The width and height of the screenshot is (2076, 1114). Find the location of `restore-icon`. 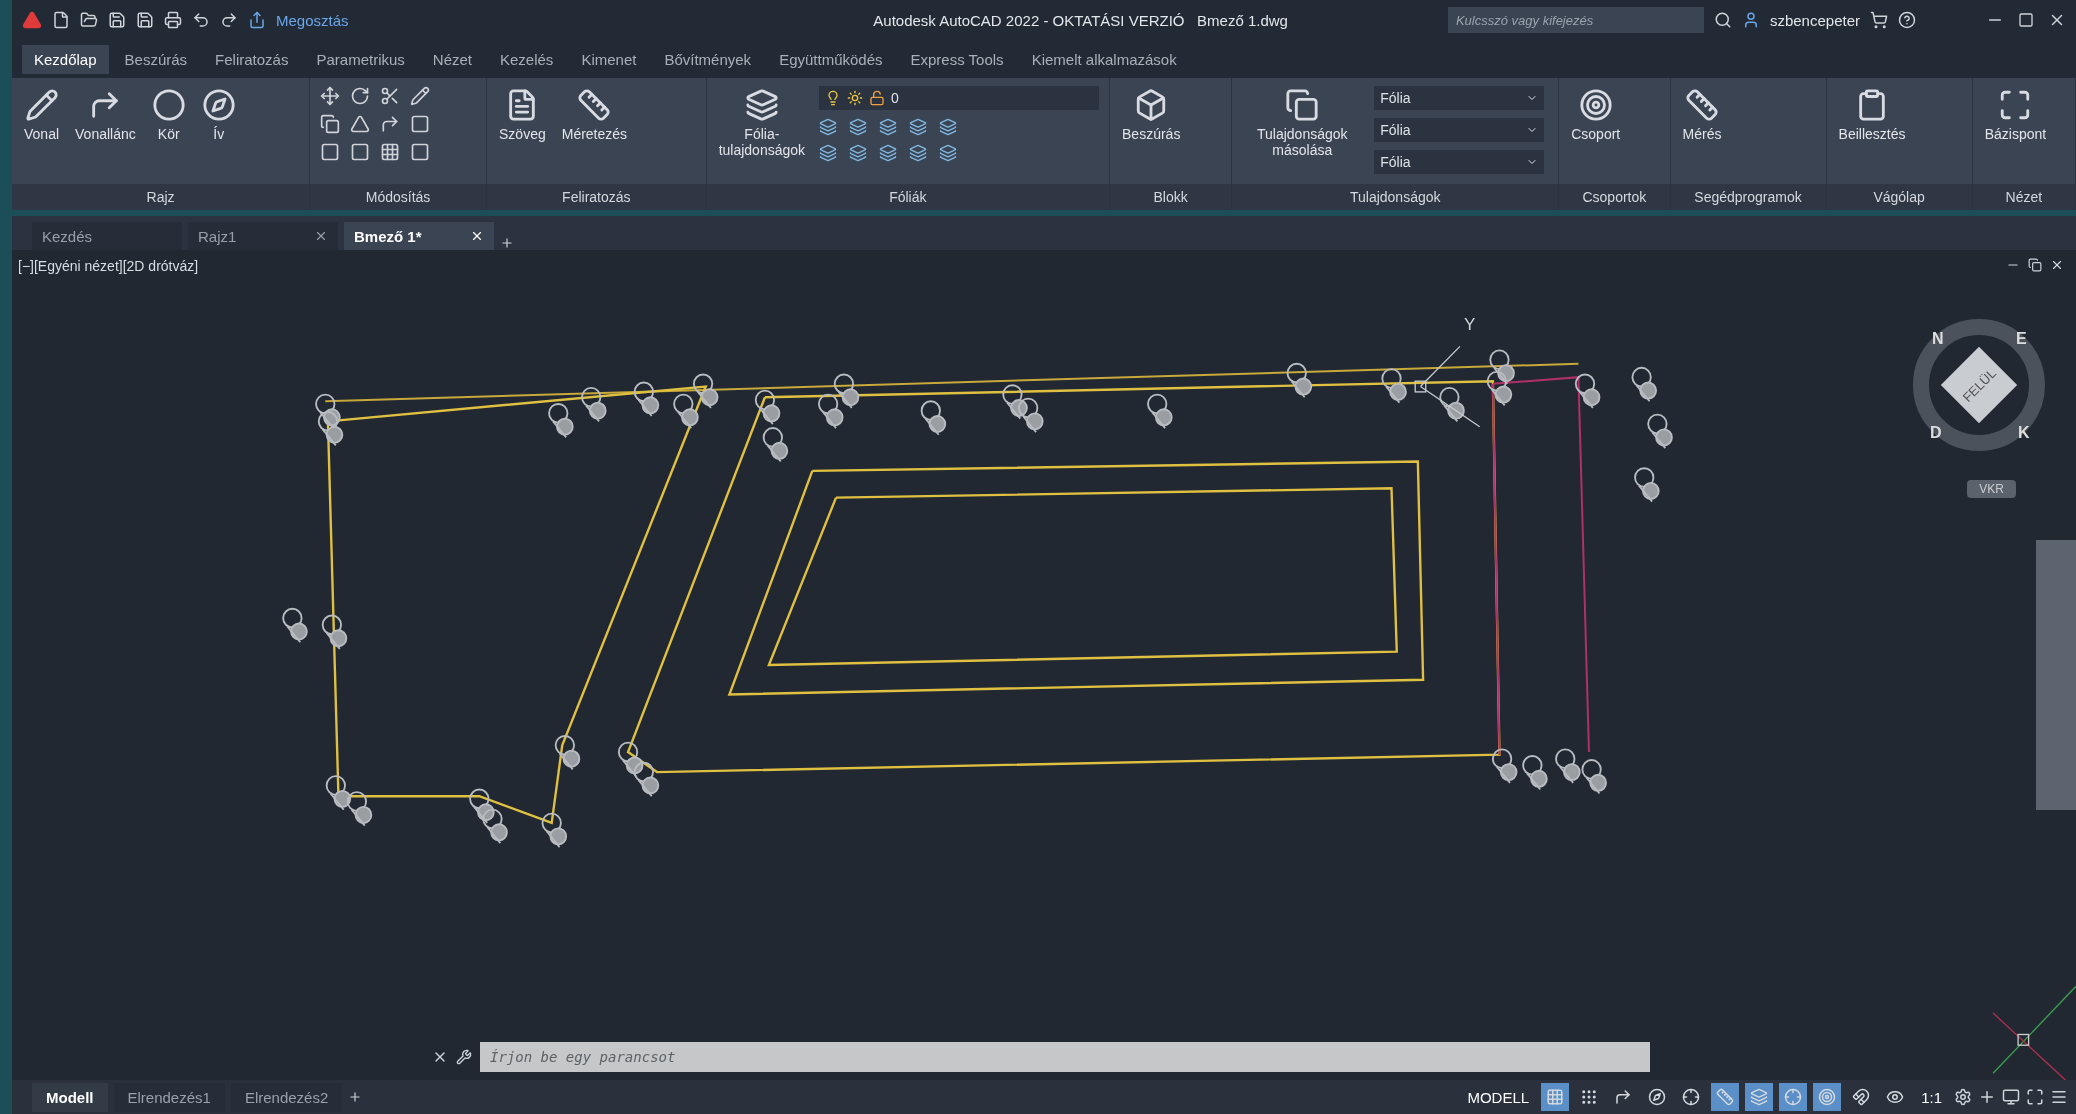

restore-icon is located at coordinates (2035, 265).